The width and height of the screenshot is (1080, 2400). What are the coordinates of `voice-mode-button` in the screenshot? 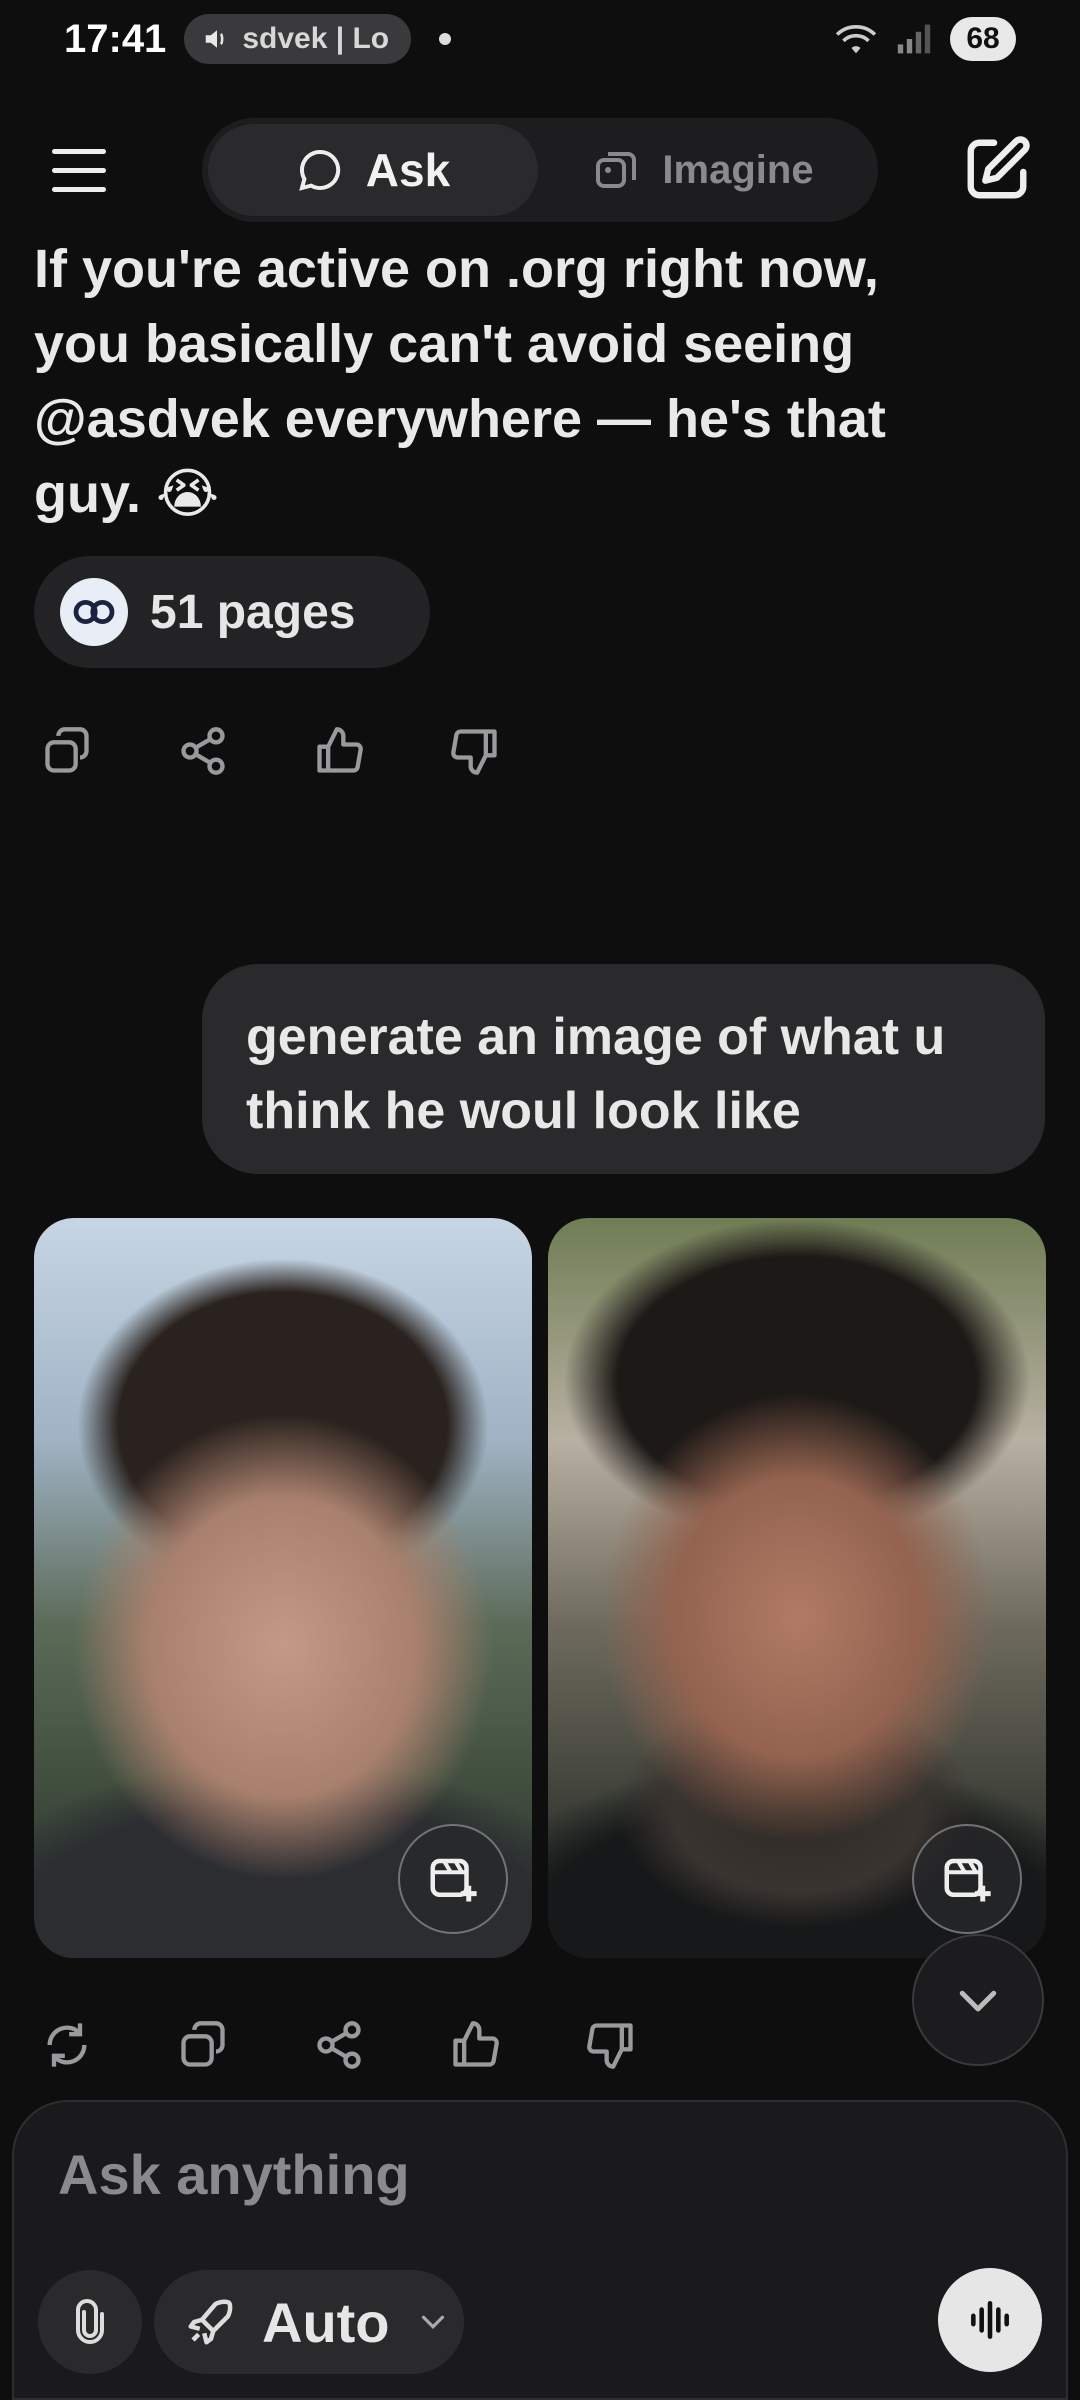 It's located at (990, 2320).